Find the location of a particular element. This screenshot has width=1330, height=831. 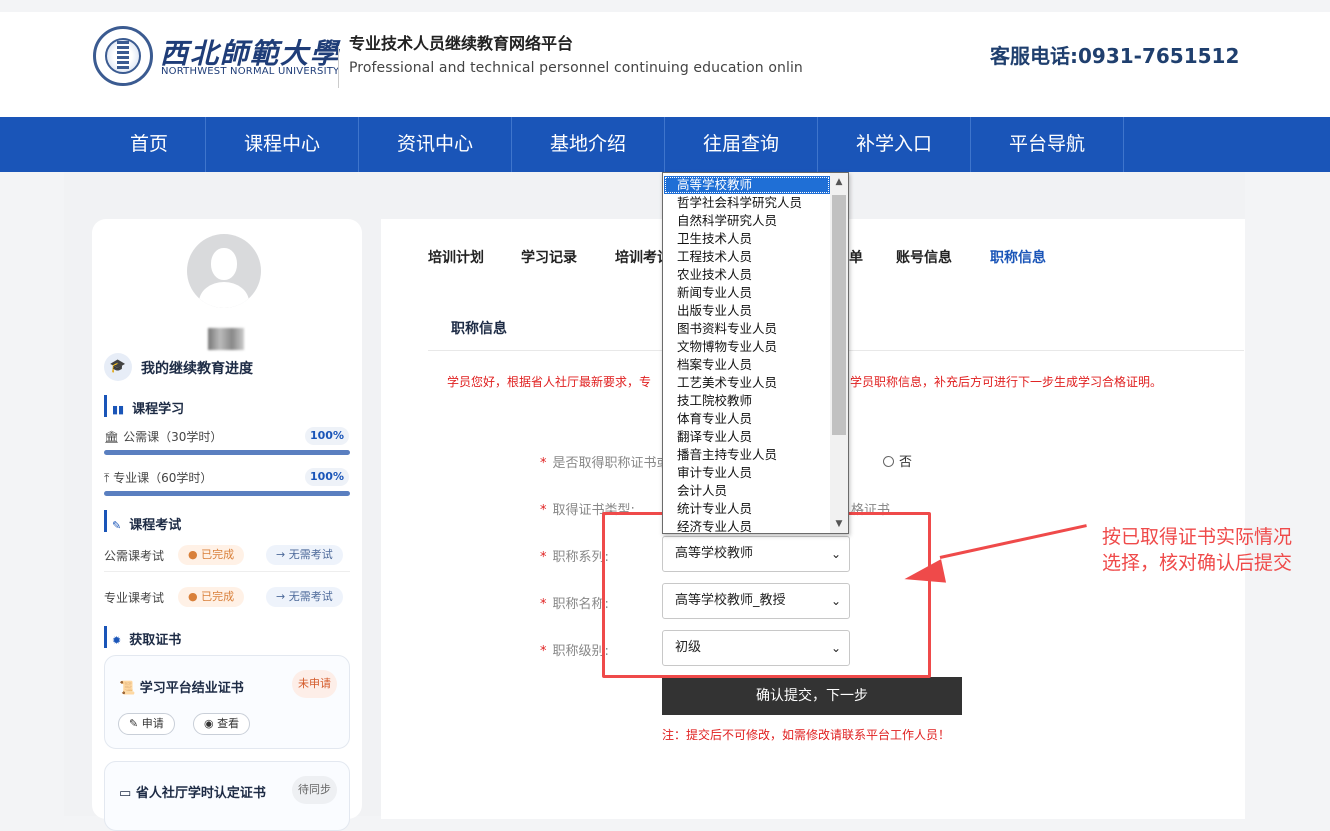

major-course-progress is located at coordinates (227, 493).